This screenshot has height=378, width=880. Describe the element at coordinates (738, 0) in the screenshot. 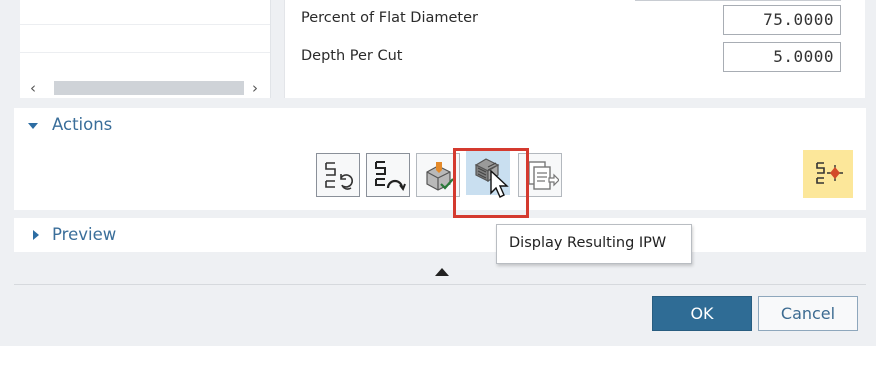

I see `field-edge` at that location.